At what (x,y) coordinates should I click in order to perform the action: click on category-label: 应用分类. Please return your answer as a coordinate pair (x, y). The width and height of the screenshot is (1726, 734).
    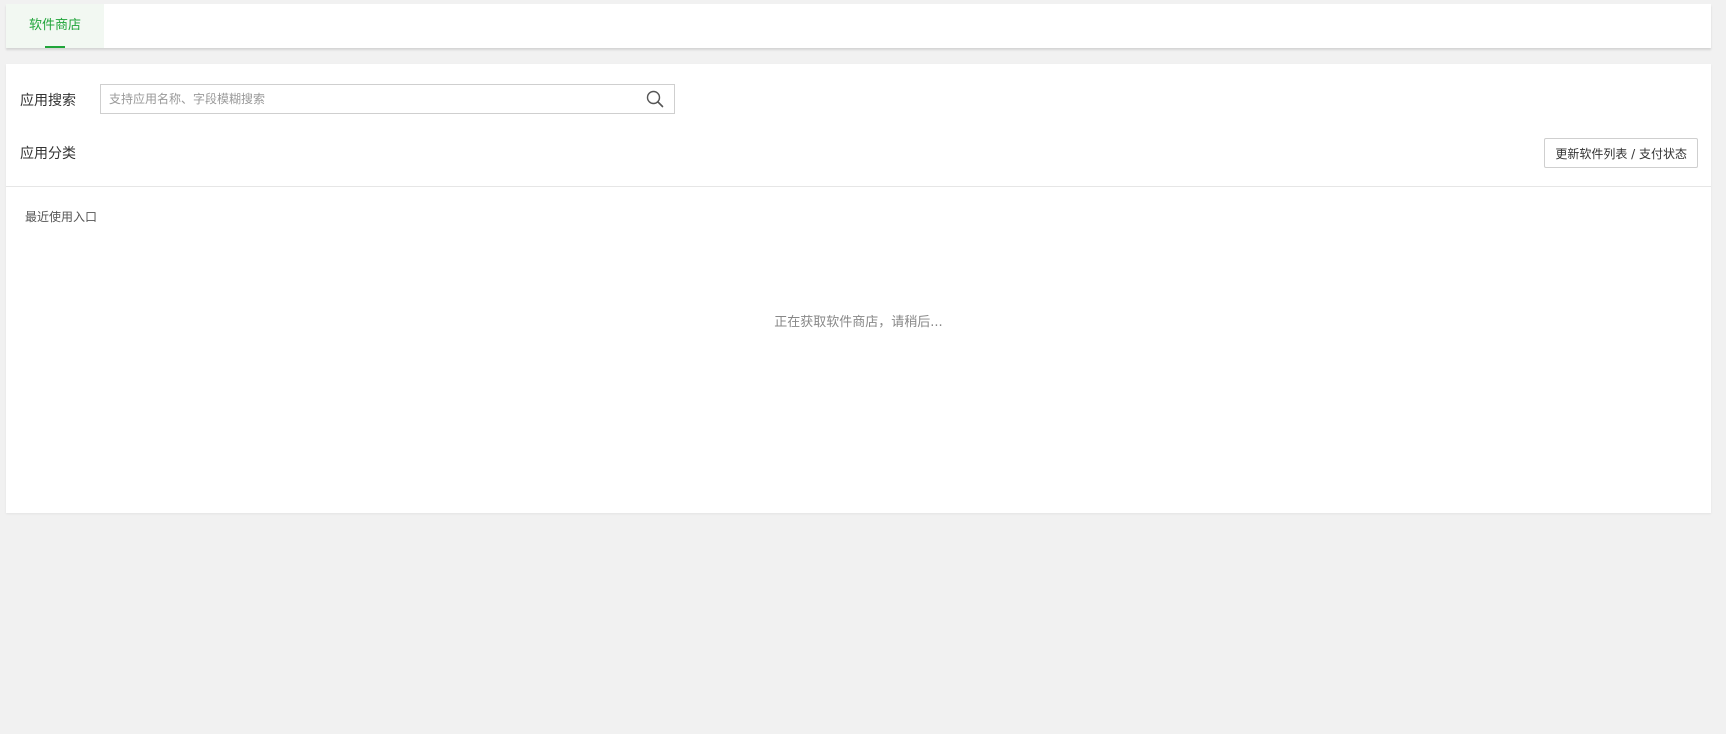
    Looking at the image, I should click on (48, 154).